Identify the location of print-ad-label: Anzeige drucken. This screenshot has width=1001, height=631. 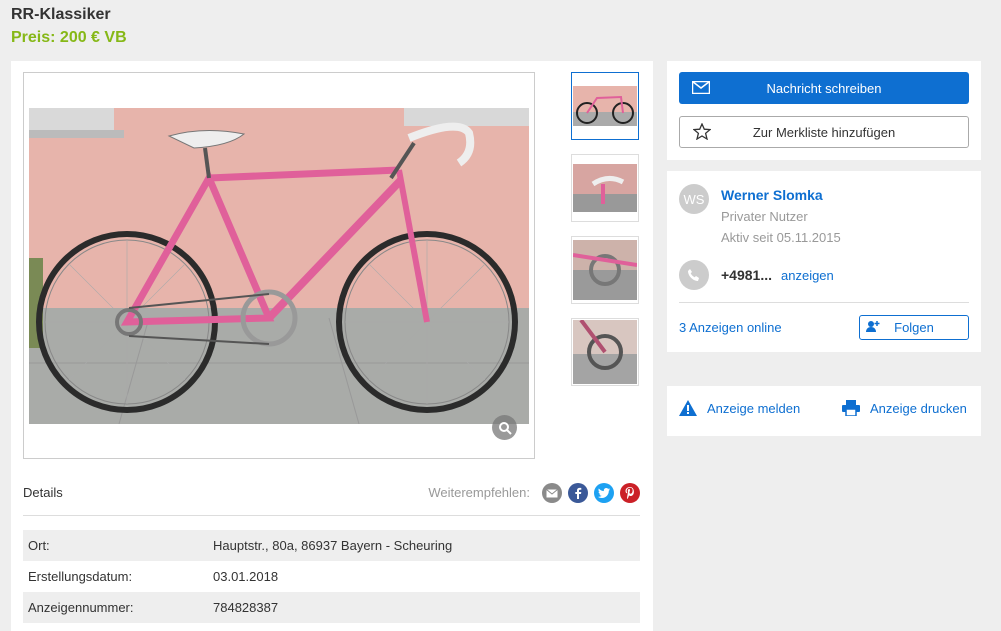
(918, 408).